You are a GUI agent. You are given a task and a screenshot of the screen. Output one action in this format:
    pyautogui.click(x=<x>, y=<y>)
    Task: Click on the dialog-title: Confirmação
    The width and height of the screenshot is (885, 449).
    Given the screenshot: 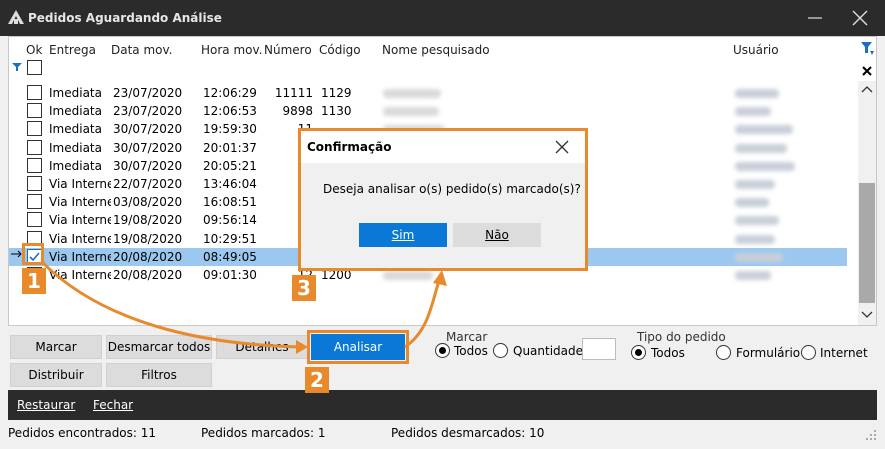 What is the action you would take?
    pyautogui.click(x=349, y=147)
    